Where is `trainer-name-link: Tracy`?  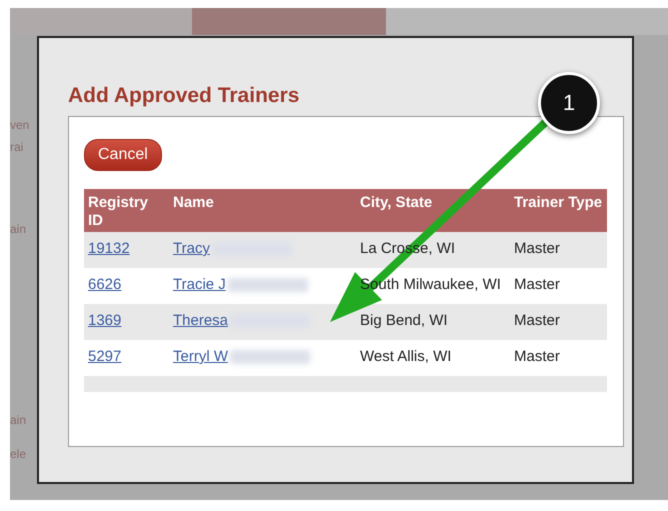
trainer-name-link: Tracy is located at coordinates (191, 248).